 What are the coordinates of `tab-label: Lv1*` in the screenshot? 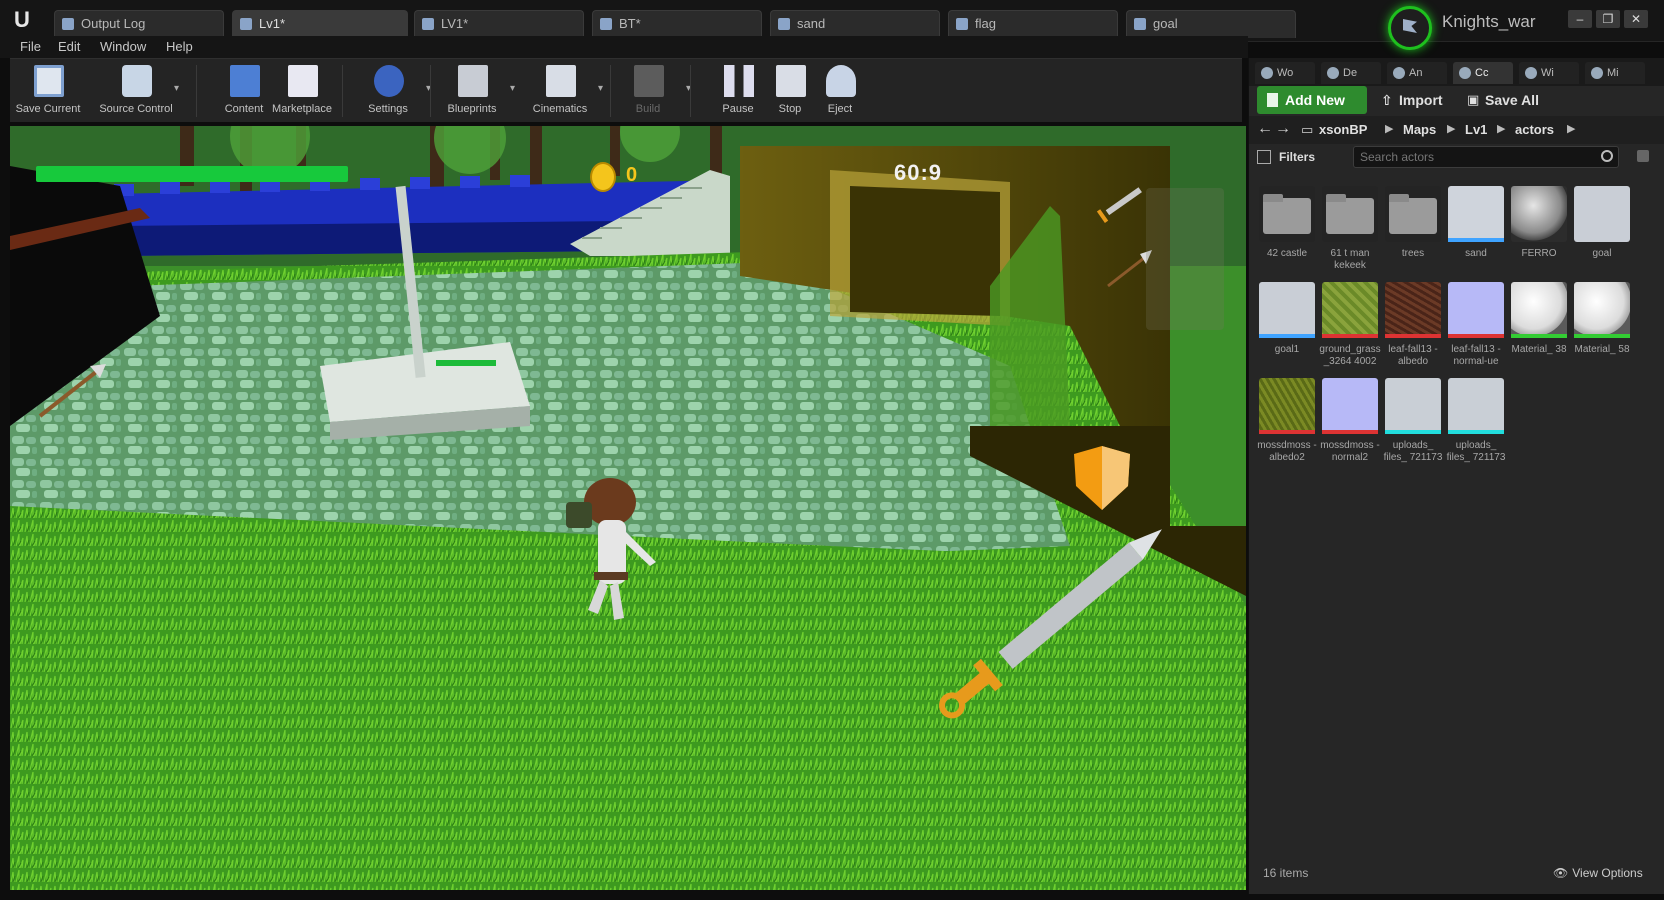 It's located at (272, 23).